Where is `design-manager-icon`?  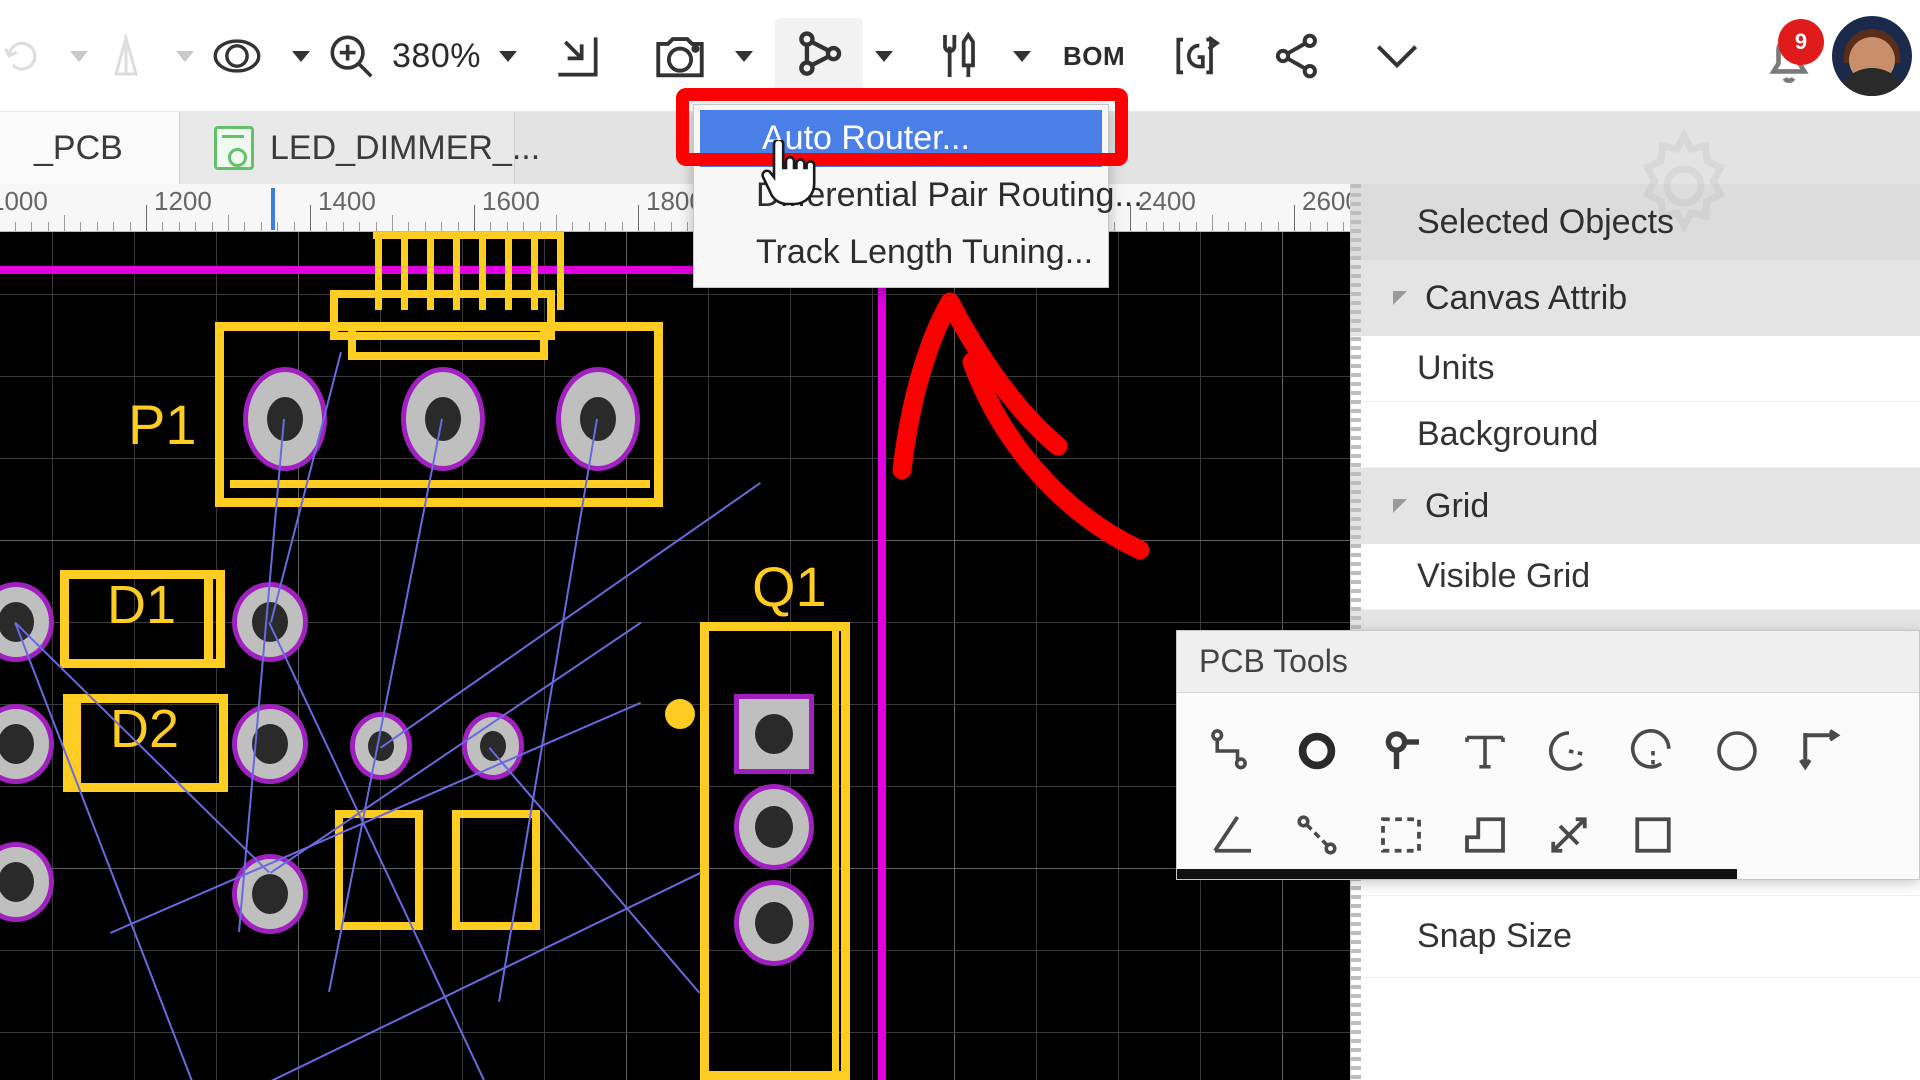 design-manager-icon is located at coordinates (959, 56).